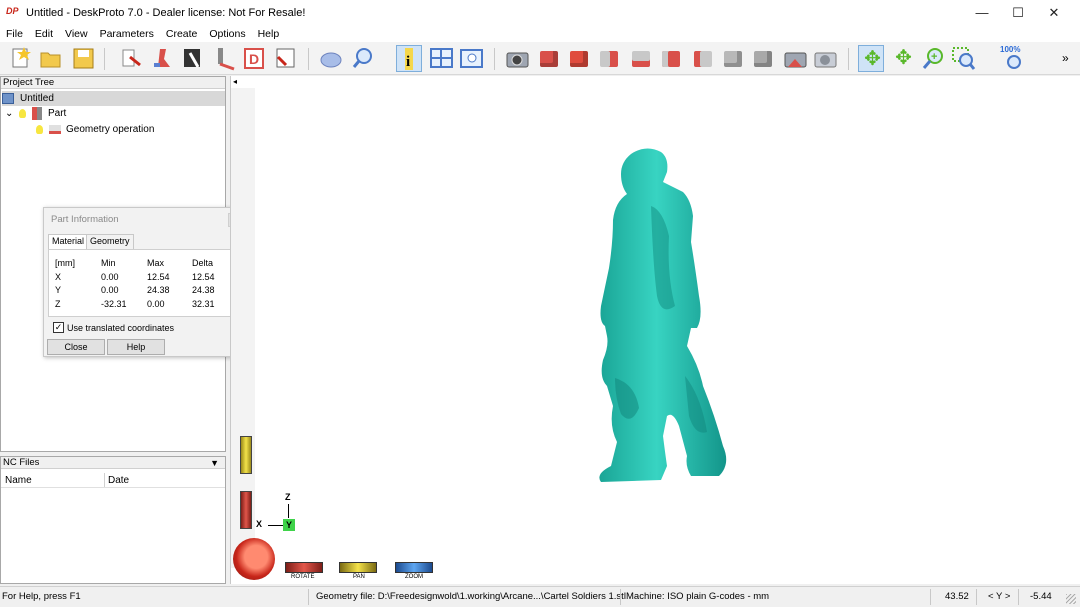 The height and width of the screenshot is (607, 1080). Describe the element at coordinates (1054, 12) in the screenshot. I see `close-window-button: ✕` at that location.